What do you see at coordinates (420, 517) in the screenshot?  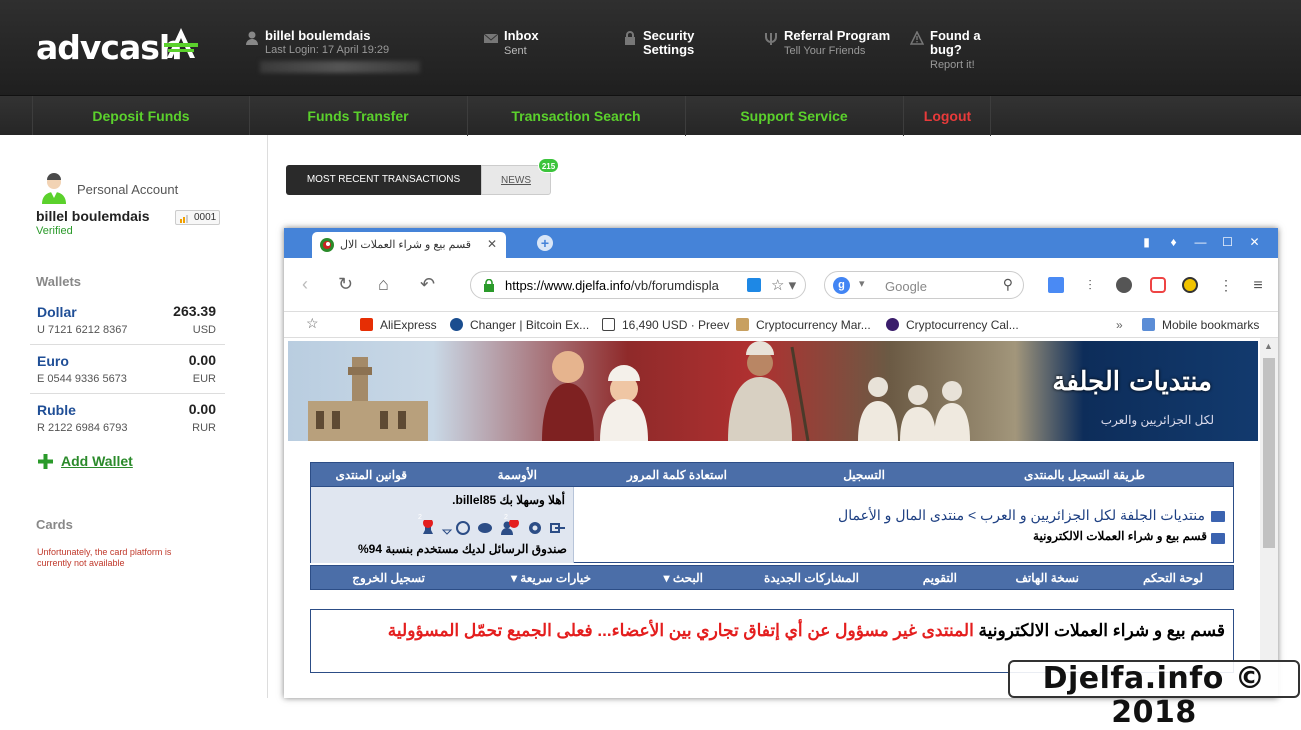 I see `notification-count: 2` at bounding box center [420, 517].